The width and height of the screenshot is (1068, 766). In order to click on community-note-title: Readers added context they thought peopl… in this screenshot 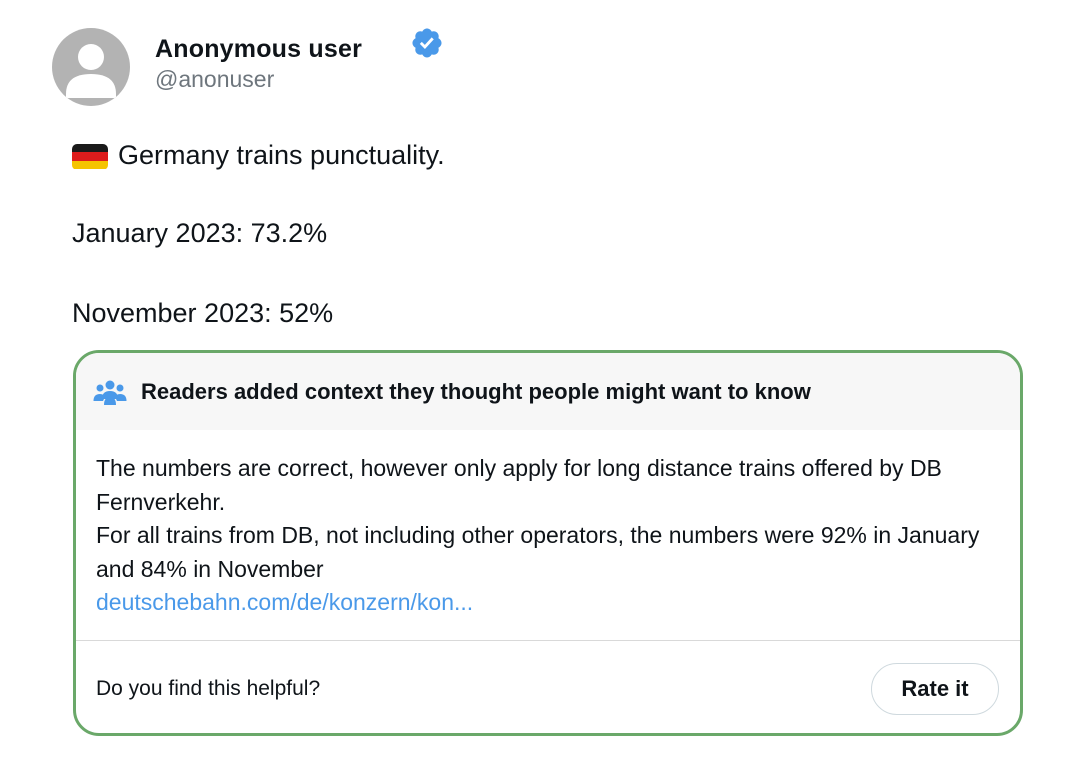, I will do `click(476, 391)`.